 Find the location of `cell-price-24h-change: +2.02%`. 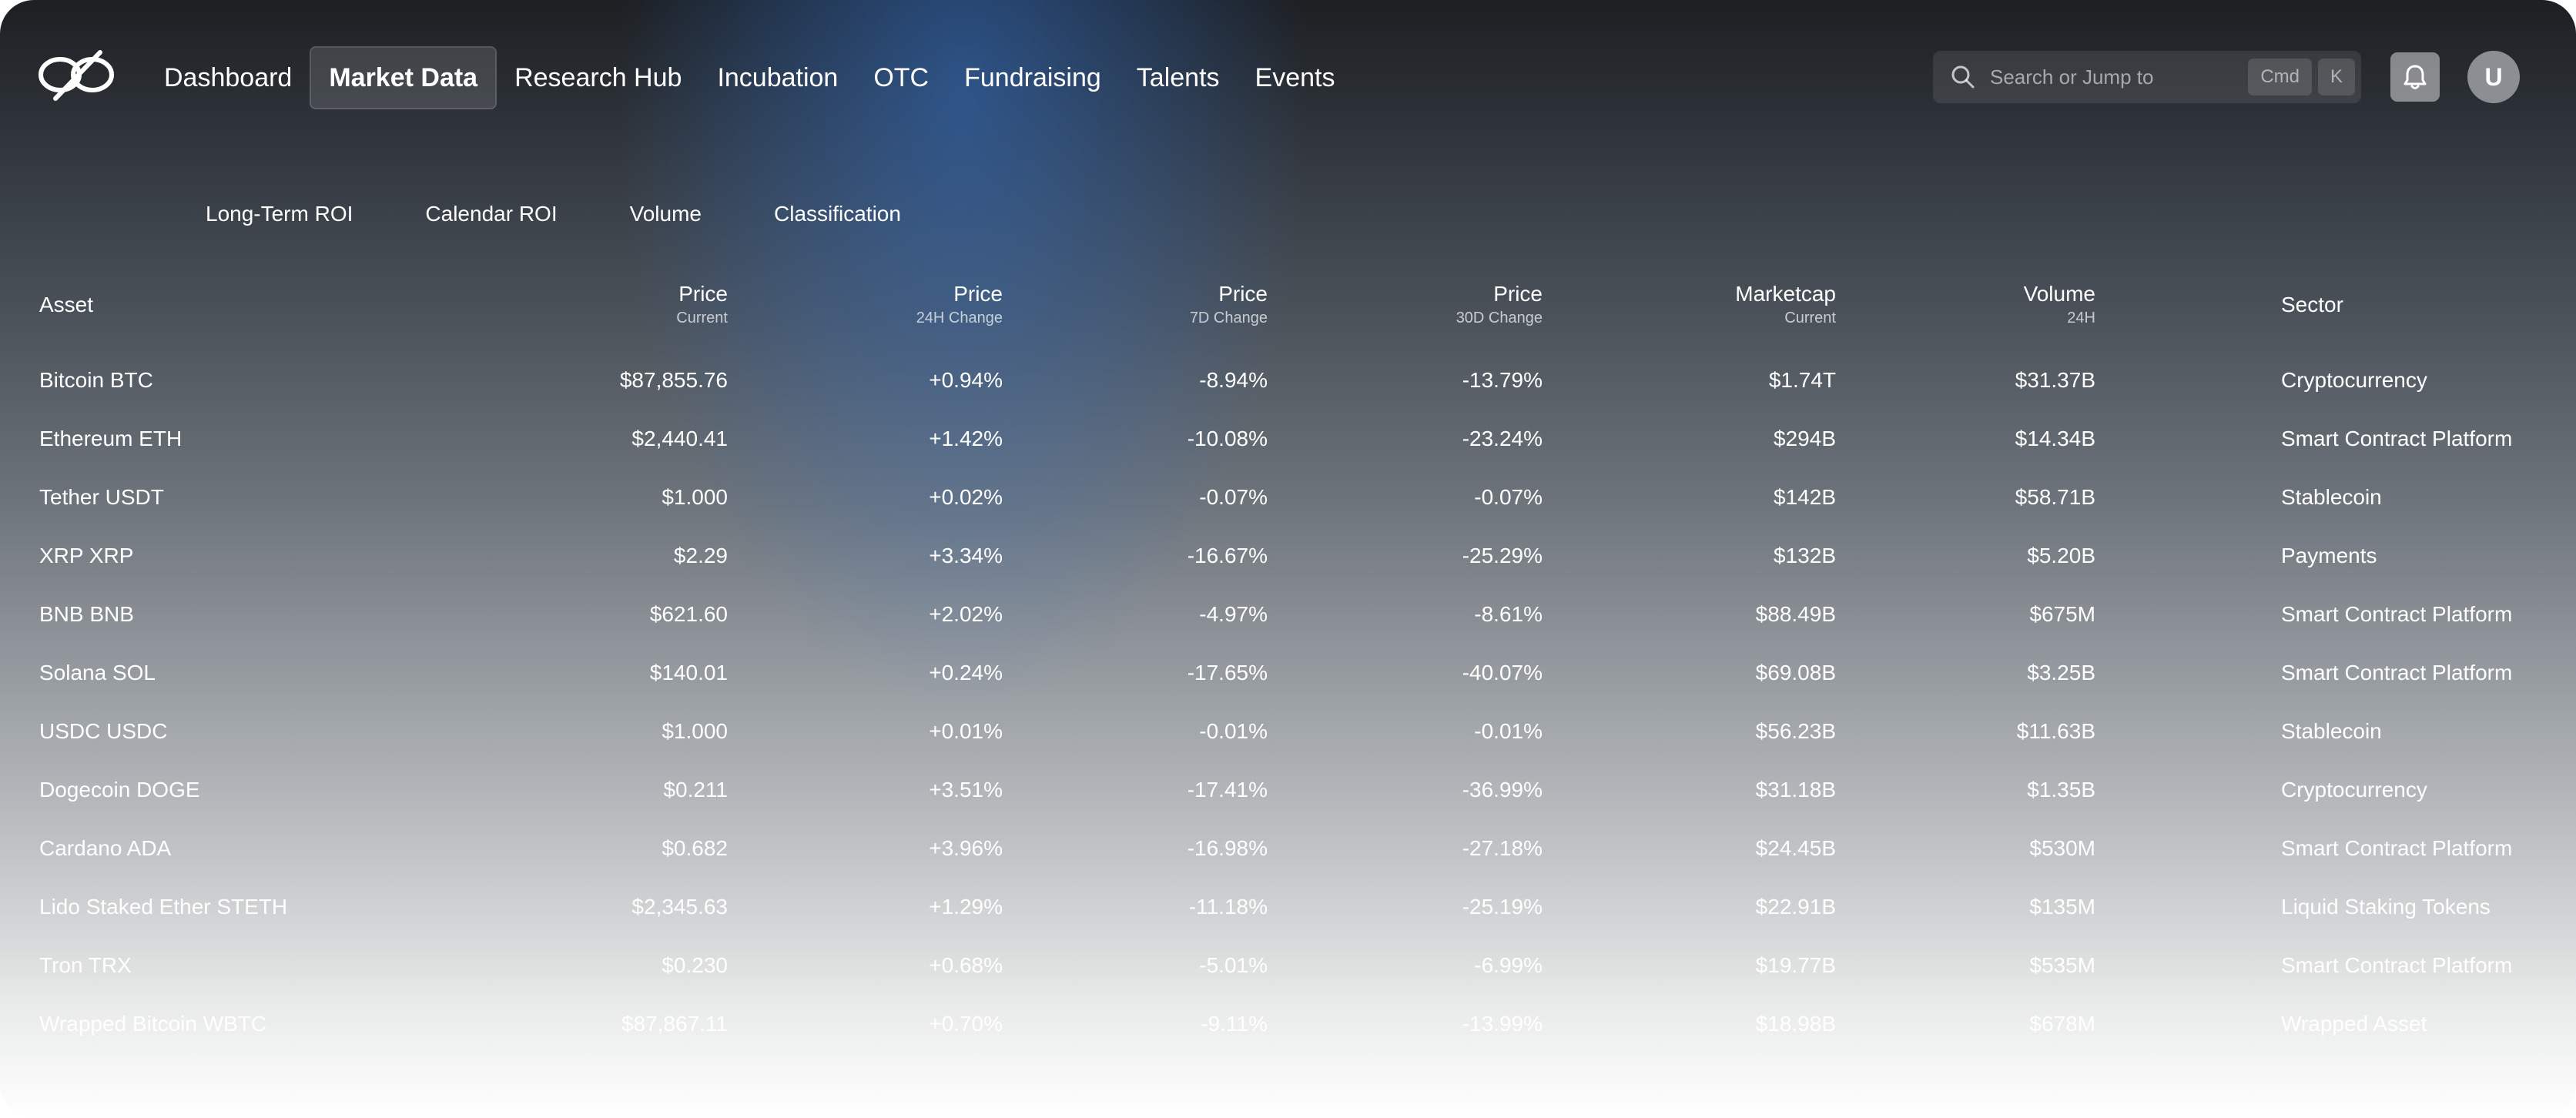

cell-price-24h-change: +2.02% is located at coordinates (966, 614).